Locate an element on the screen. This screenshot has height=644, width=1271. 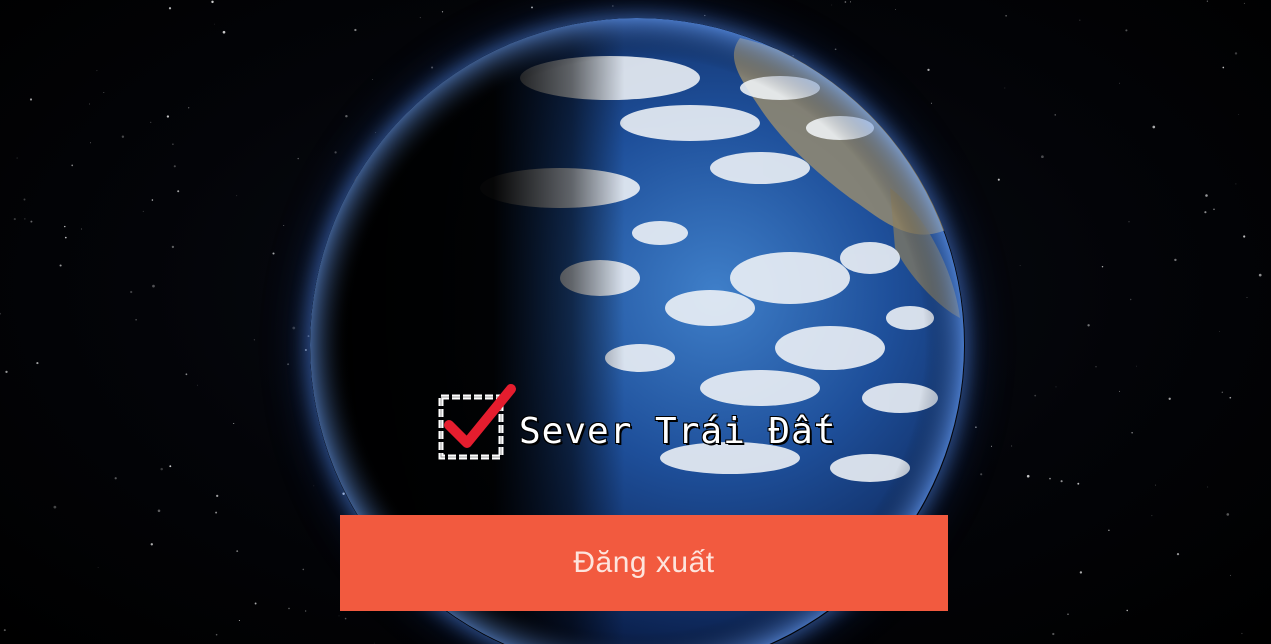
logout-button: Đăng xuất is located at coordinates (644, 563).